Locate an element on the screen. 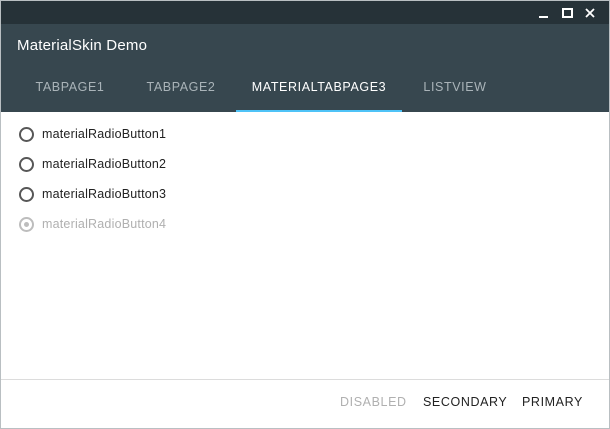  maximize-icon is located at coordinates (567, 12).